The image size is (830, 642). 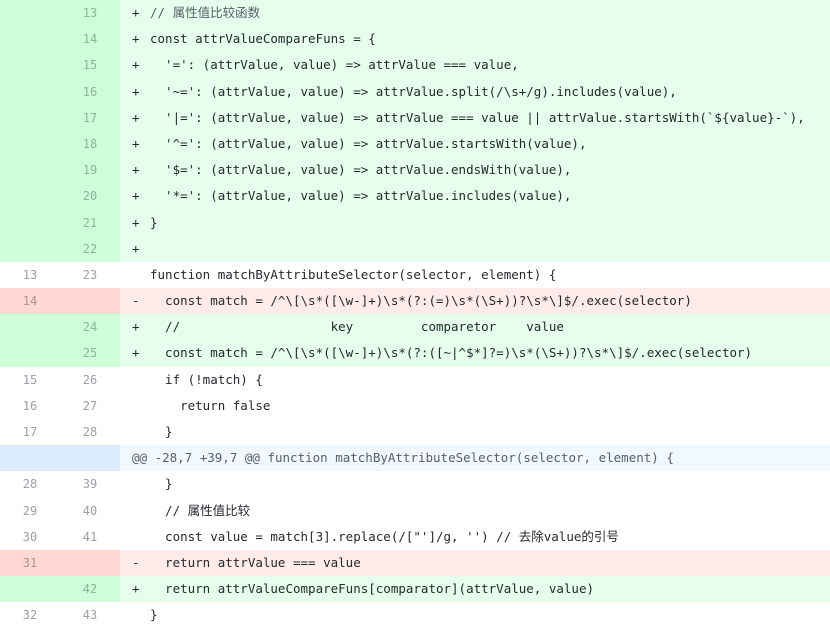 I want to click on expand-lines-button, so click(x=60, y=468).